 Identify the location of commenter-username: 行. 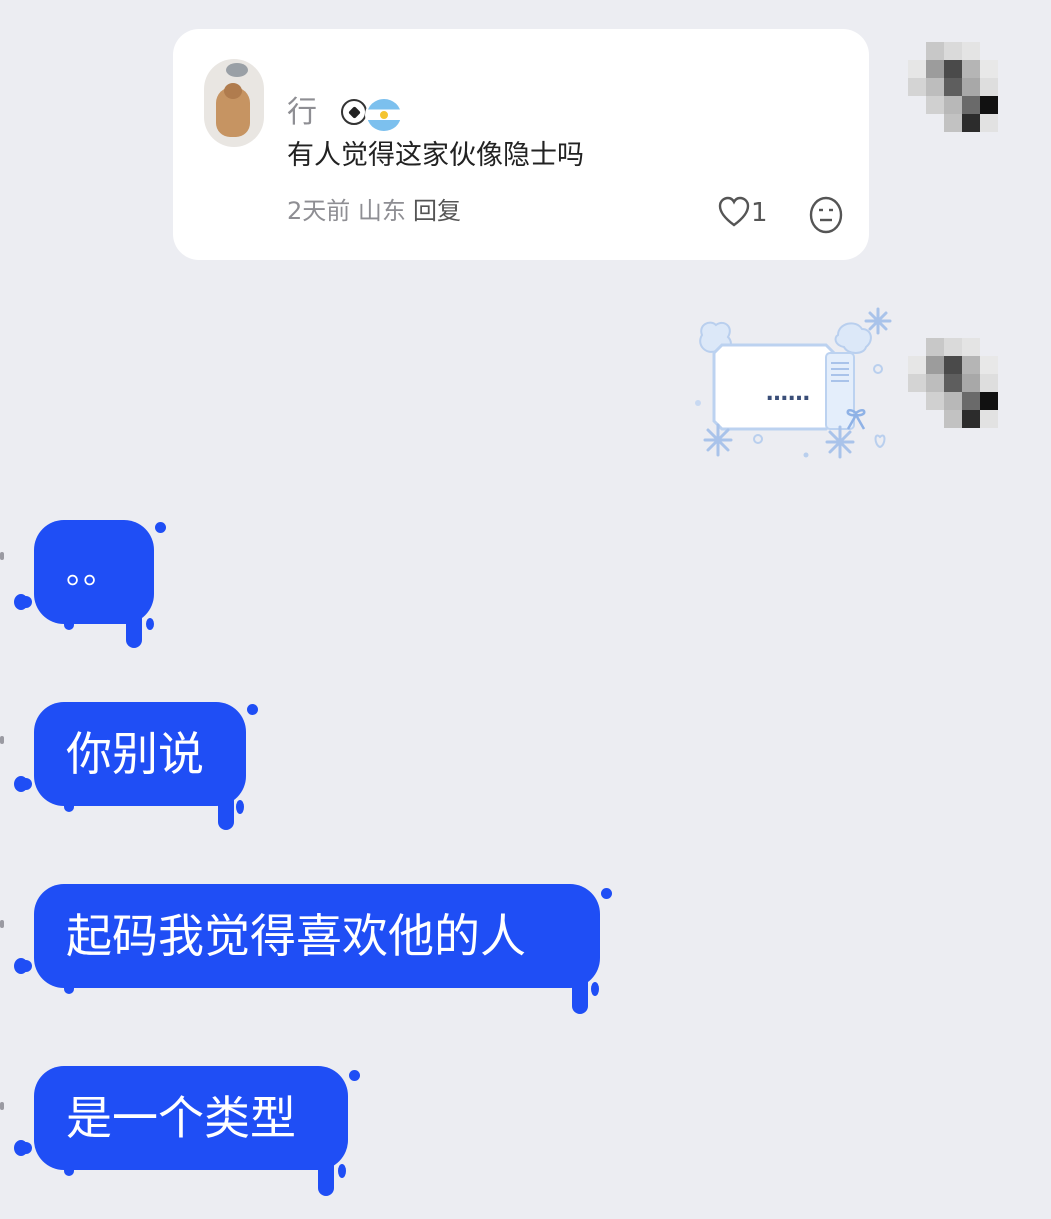
(302, 112).